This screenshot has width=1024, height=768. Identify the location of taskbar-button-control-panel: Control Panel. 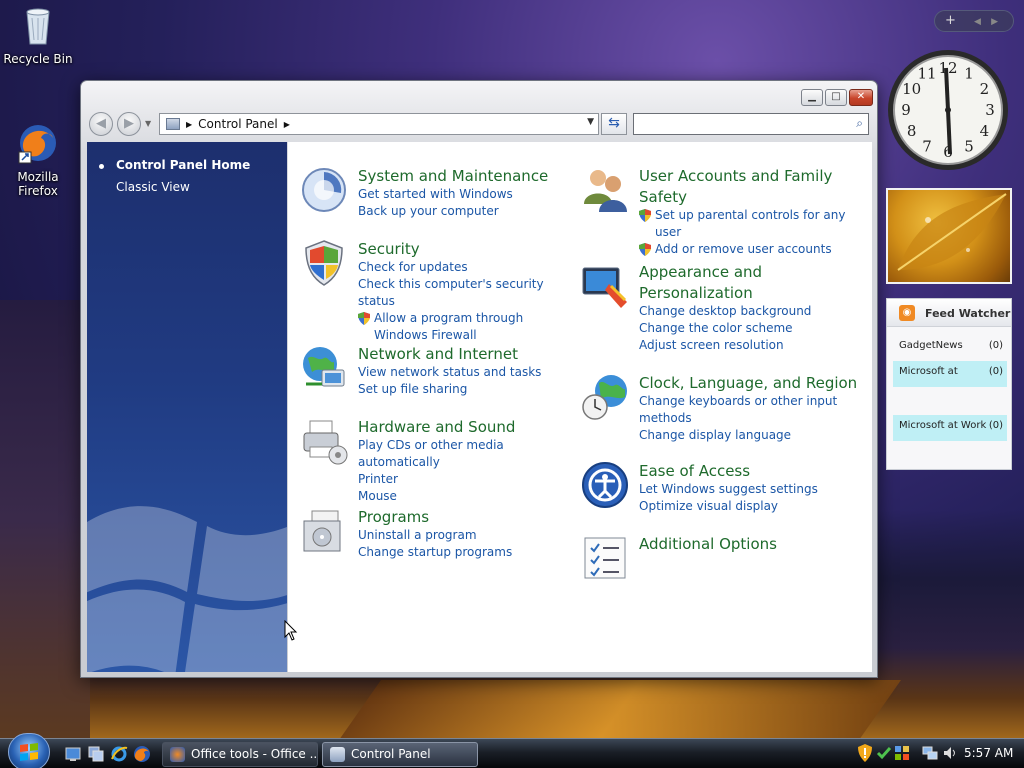
(400, 754).